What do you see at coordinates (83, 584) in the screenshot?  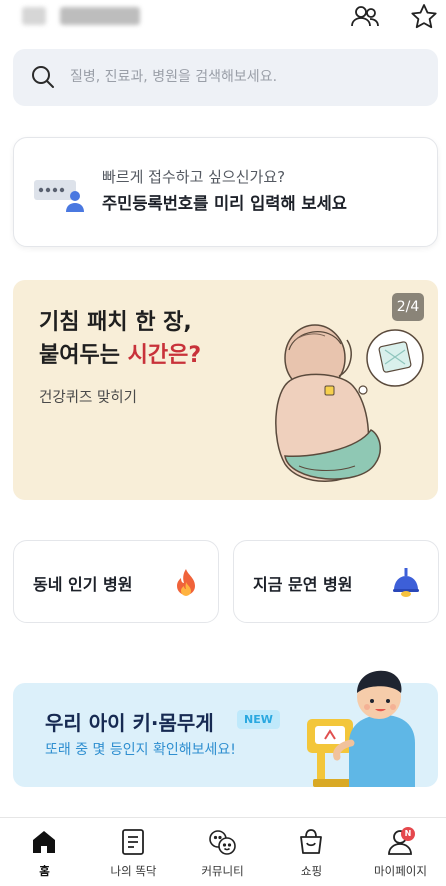 I see `tile-label: 동네 인기 병원` at bounding box center [83, 584].